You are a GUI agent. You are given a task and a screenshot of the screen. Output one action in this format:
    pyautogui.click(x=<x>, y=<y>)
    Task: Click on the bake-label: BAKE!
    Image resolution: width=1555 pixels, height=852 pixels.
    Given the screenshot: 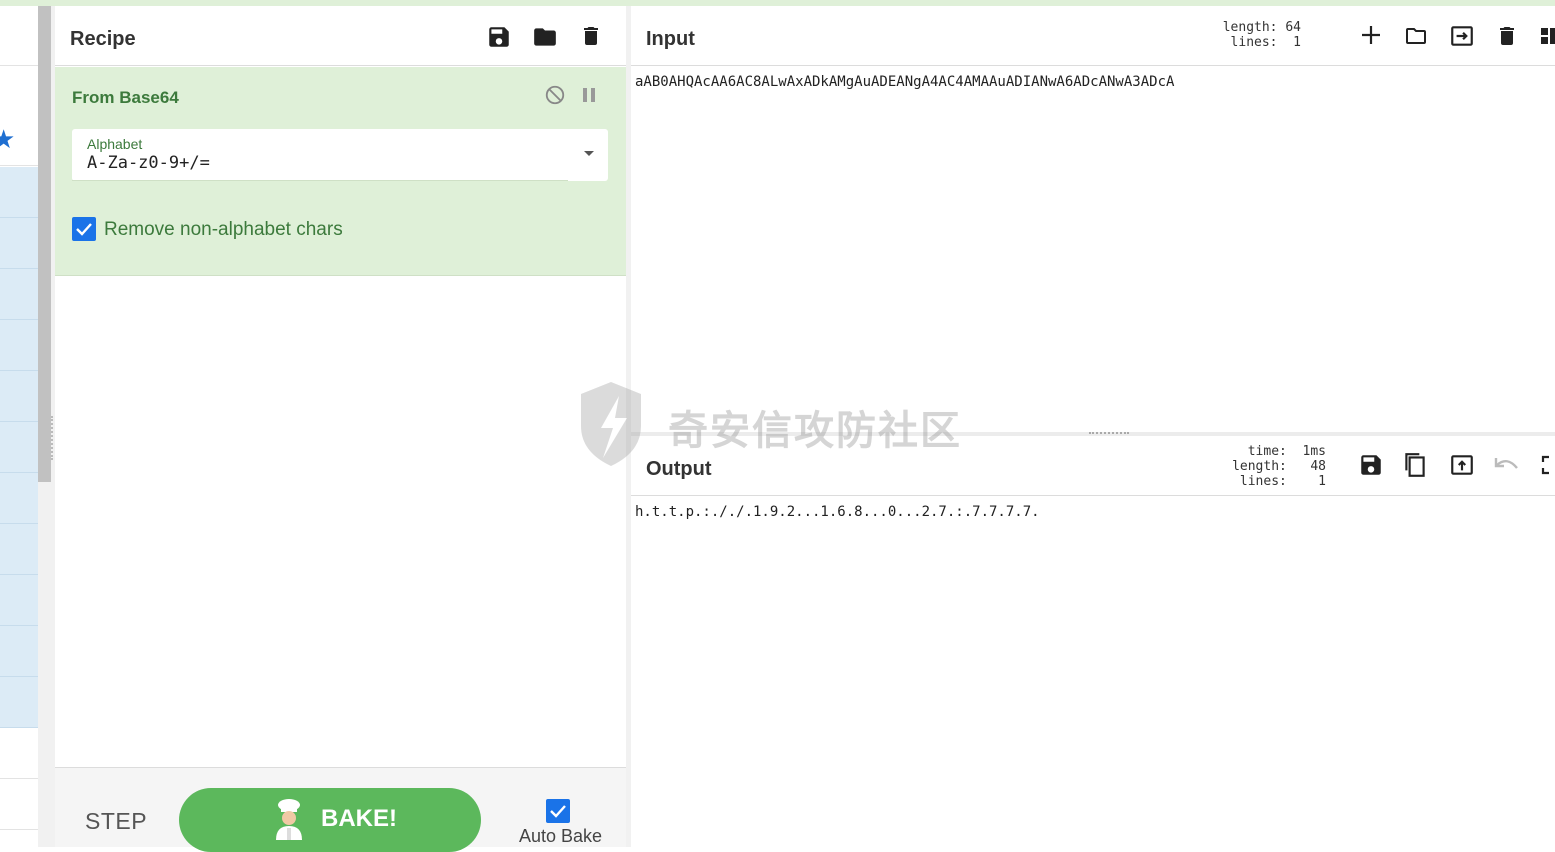 What is the action you would take?
    pyautogui.click(x=359, y=818)
    